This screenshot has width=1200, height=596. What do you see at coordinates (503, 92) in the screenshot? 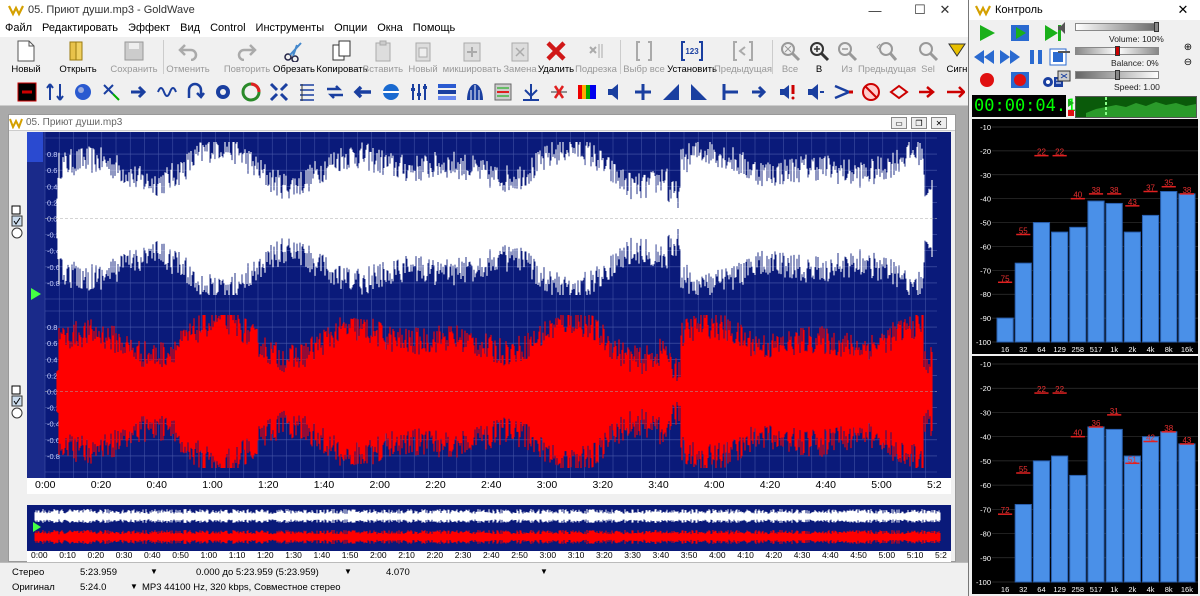
I see `mechanize-icon` at bounding box center [503, 92].